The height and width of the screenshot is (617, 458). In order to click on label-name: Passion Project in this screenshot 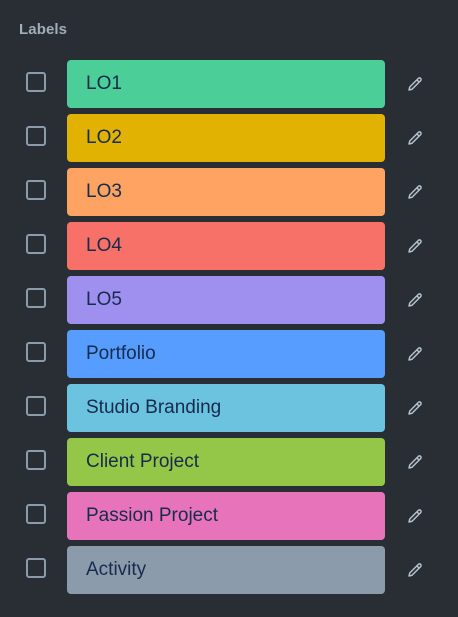, I will do `click(152, 515)`.